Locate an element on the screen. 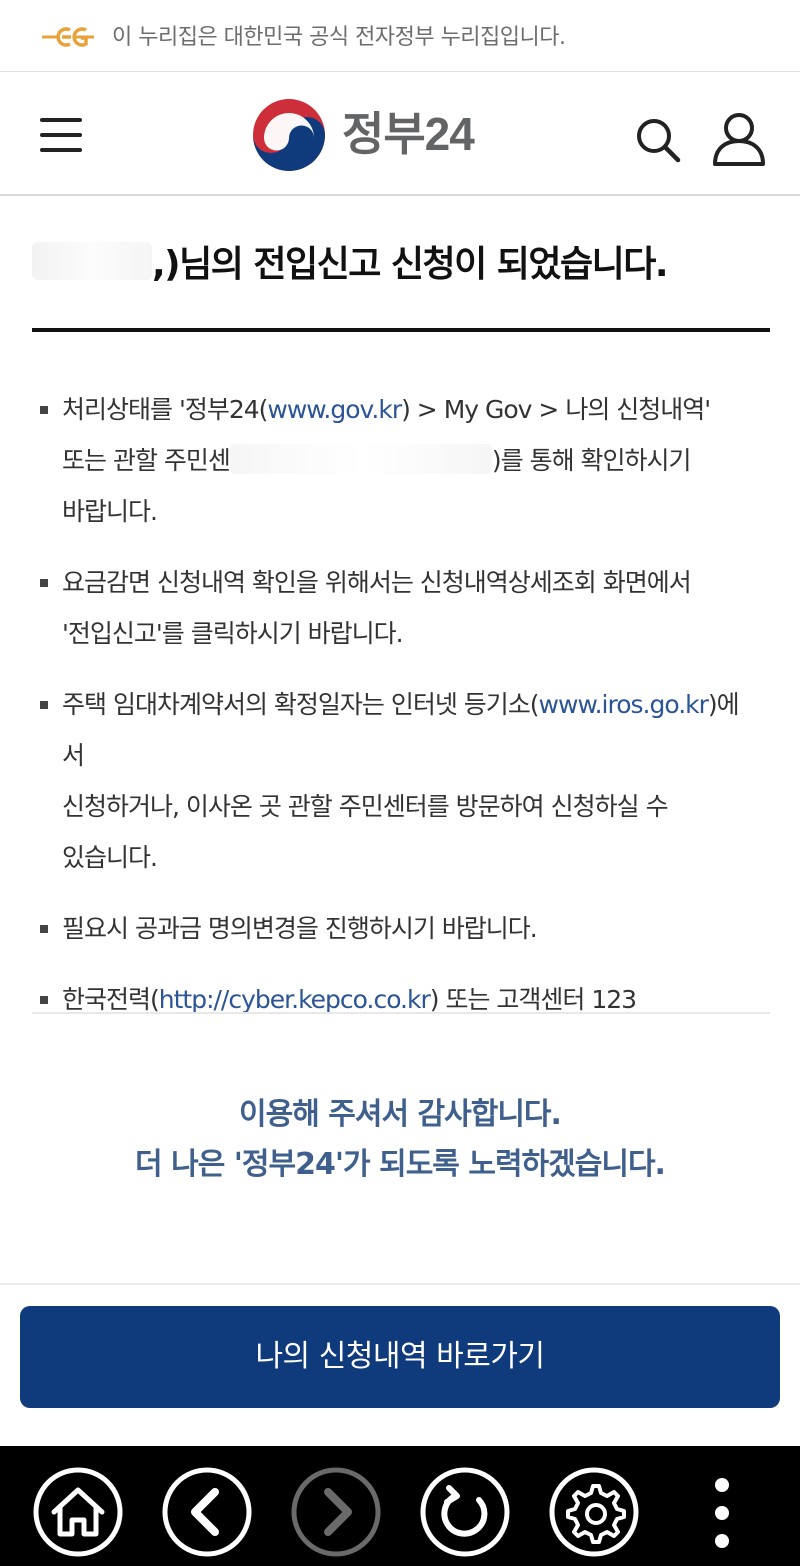  my-applications-button: 나의 신청내역 바로가기 is located at coordinates (400, 1357).